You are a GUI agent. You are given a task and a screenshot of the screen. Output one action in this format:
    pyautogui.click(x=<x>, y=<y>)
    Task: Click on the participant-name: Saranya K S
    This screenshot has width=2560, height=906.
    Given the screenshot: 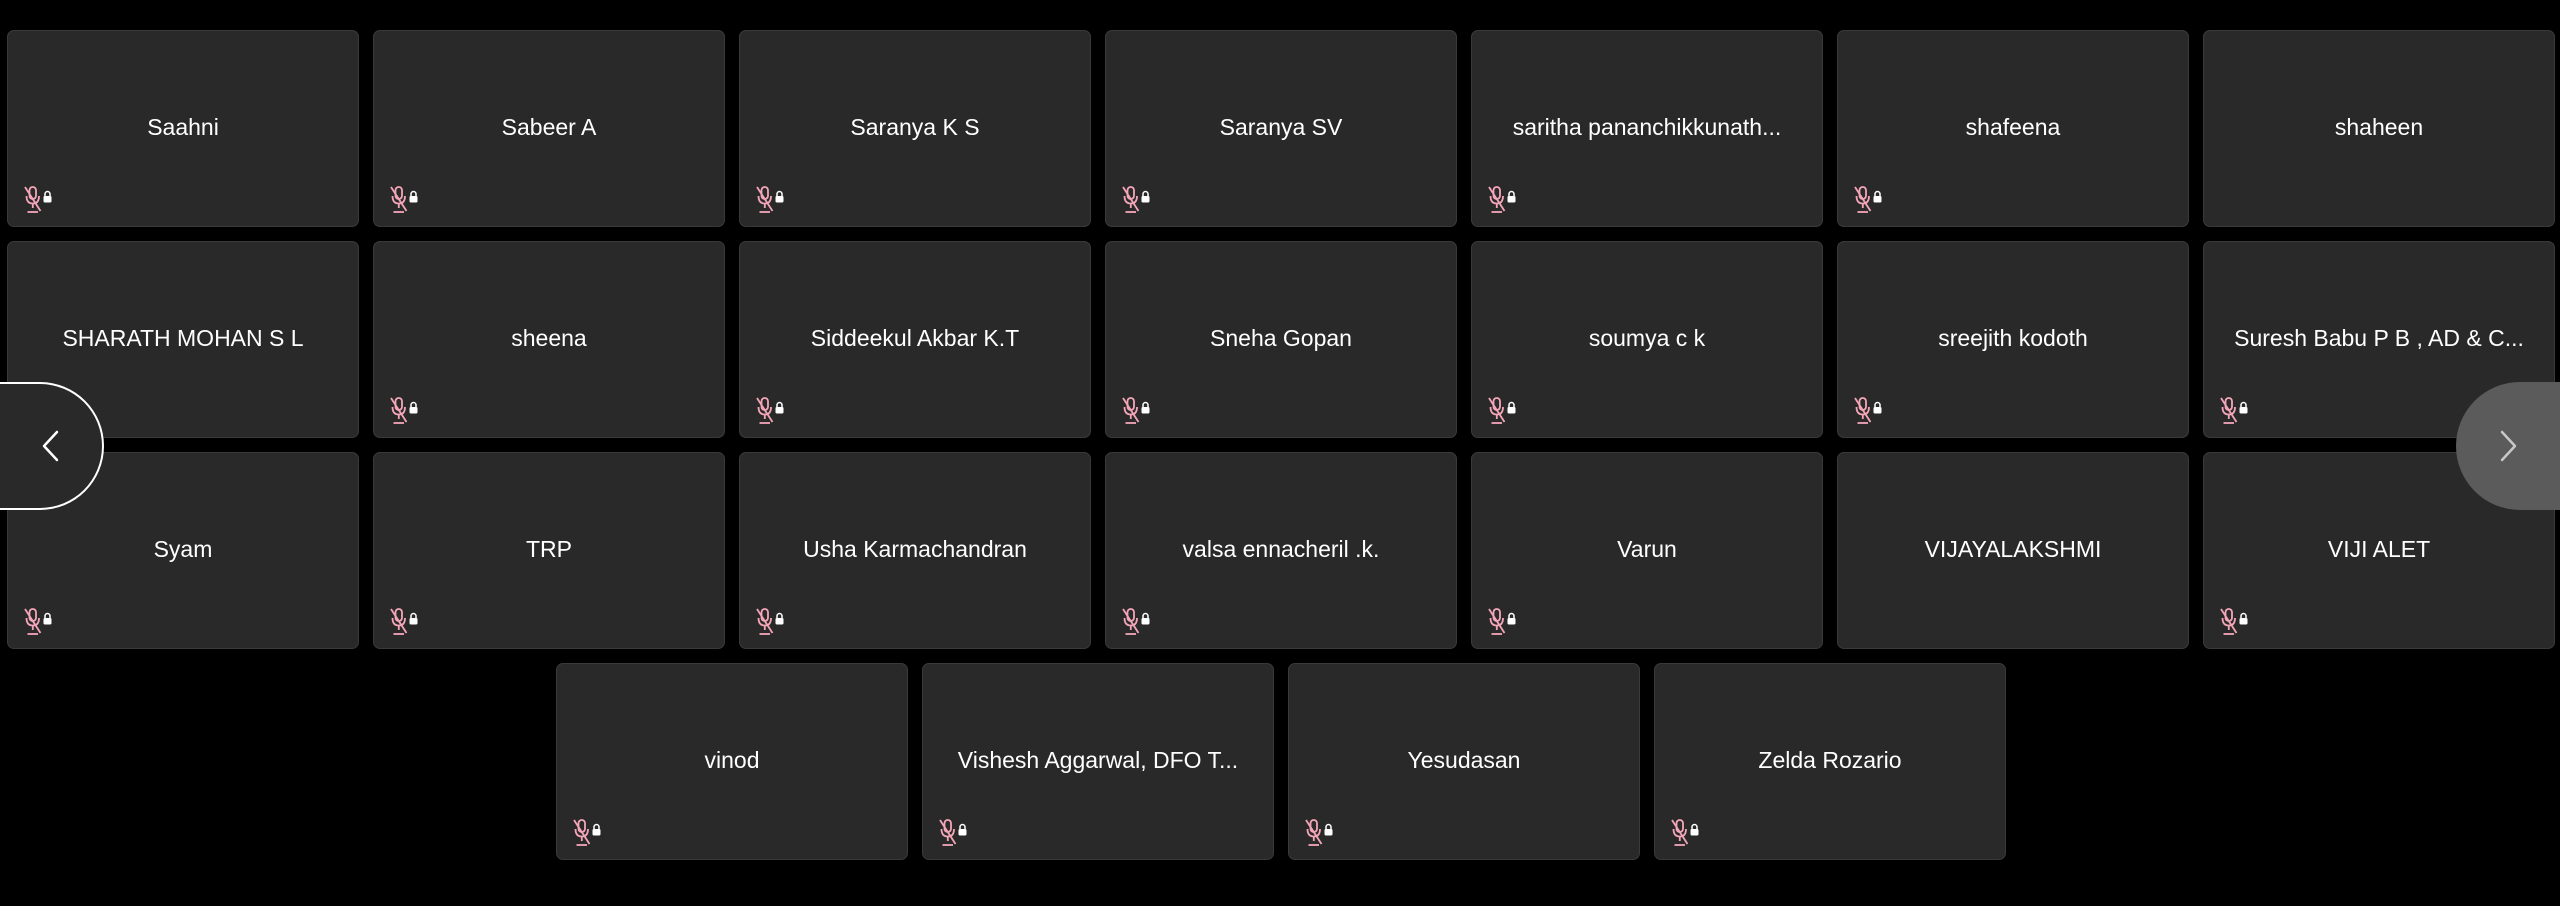 What is the action you would take?
    pyautogui.click(x=915, y=126)
    